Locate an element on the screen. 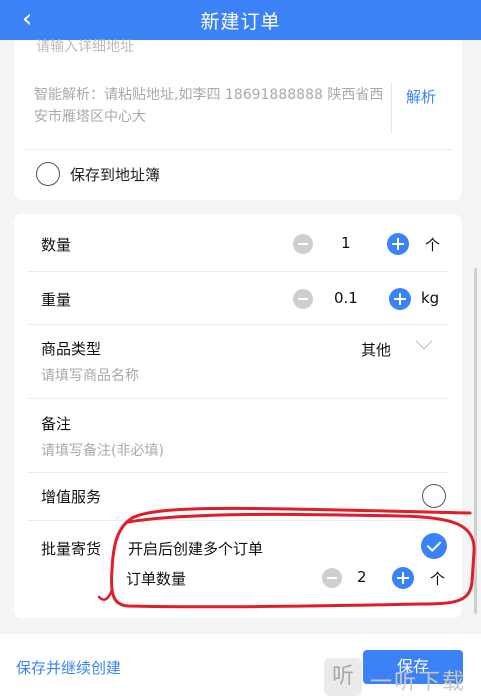  weight-value: 0.1 is located at coordinates (346, 298).